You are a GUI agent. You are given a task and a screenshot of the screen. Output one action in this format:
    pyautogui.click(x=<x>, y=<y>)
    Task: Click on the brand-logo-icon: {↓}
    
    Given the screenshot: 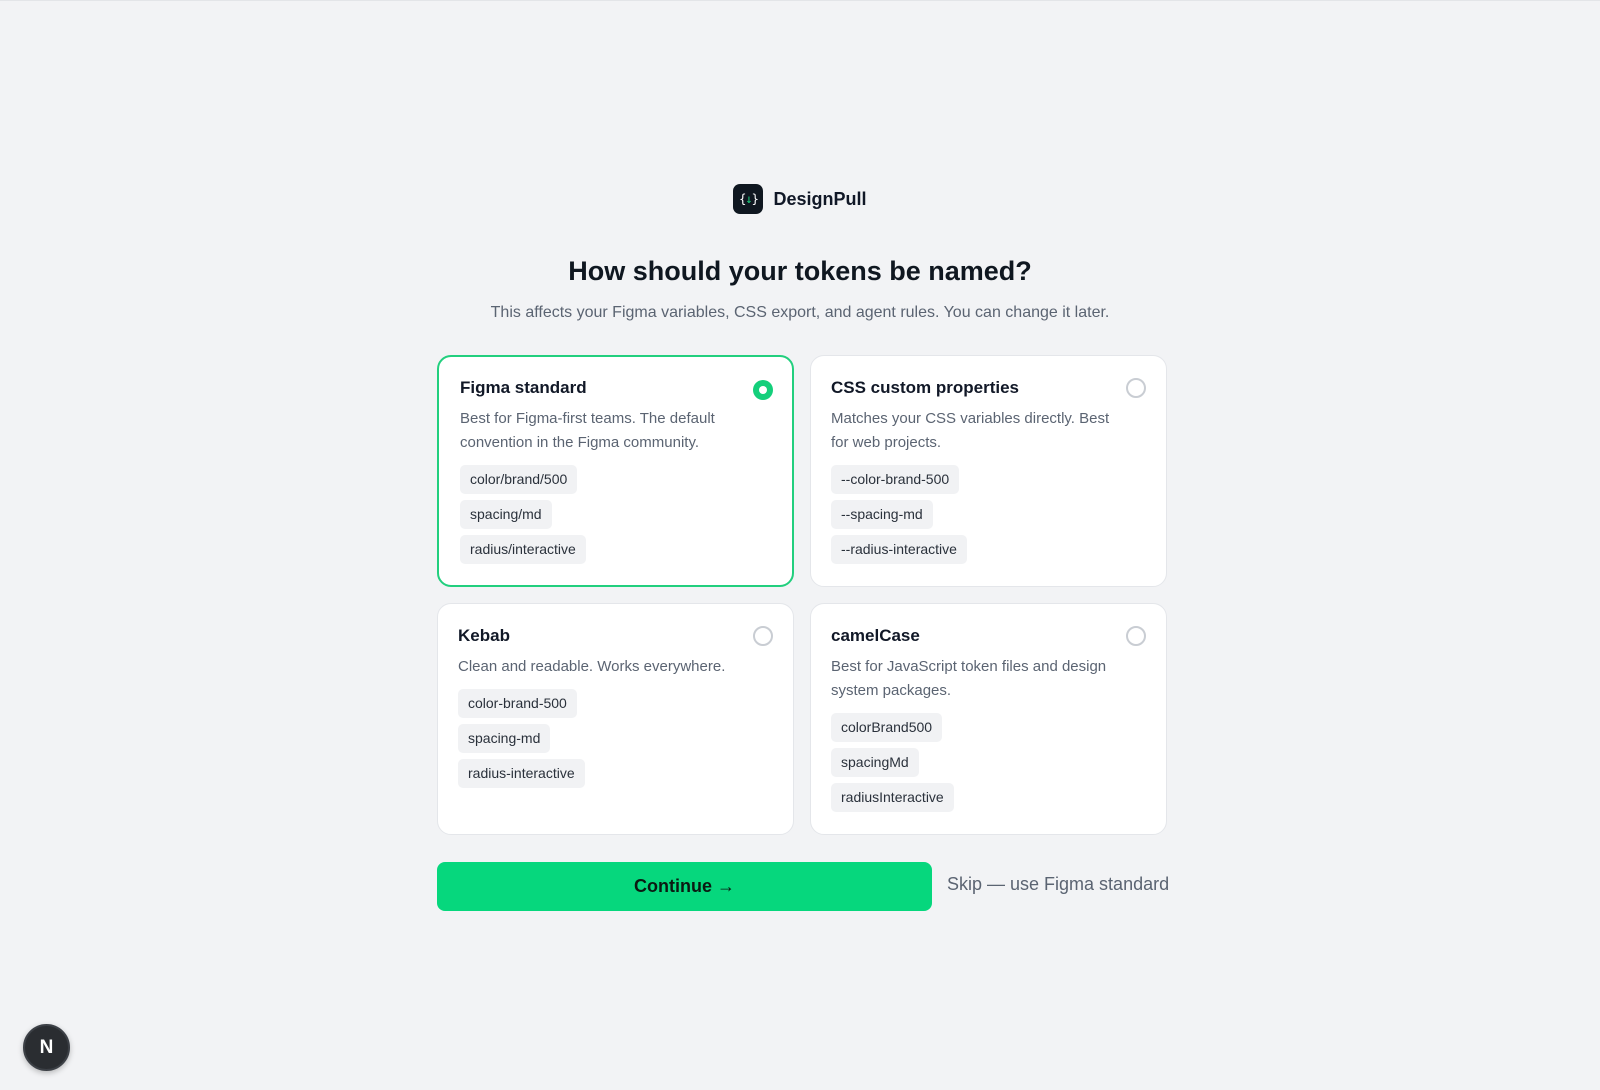 What is the action you would take?
    pyautogui.click(x=748, y=199)
    